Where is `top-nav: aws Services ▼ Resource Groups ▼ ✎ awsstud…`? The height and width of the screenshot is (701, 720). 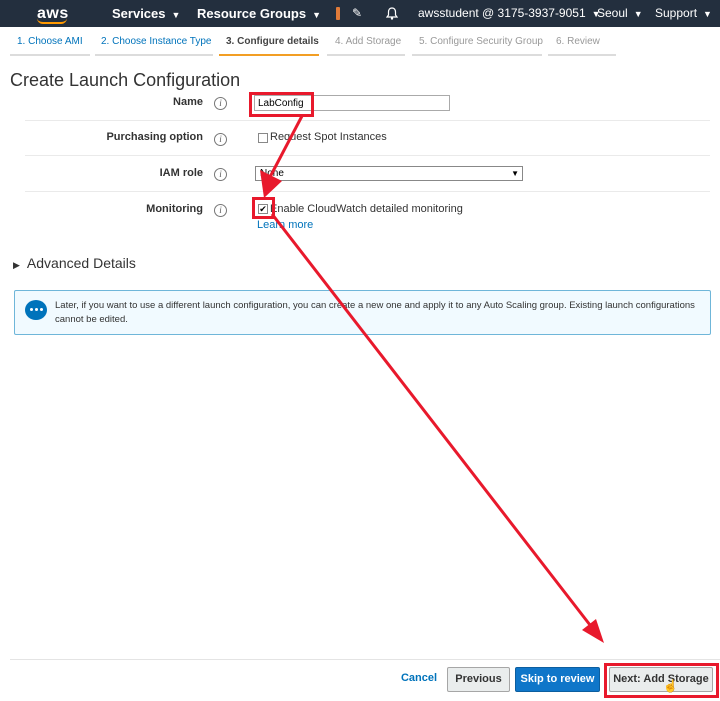 top-nav: aws Services ▼ Resource Groups ▼ ✎ awsstud… is located at coordinates (360, 13).